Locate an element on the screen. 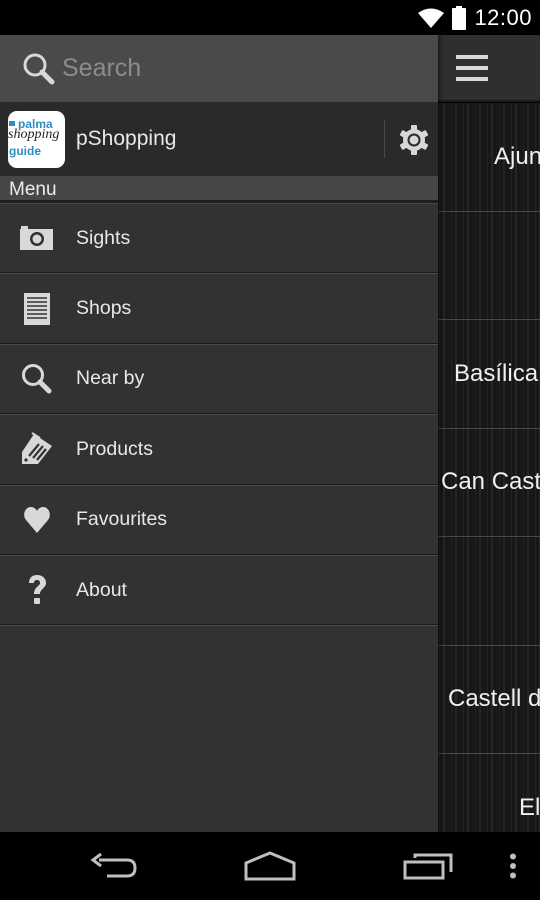 The image size is (540, 900). logo-text-shopping: shopping is located at coordinates (34, 134).